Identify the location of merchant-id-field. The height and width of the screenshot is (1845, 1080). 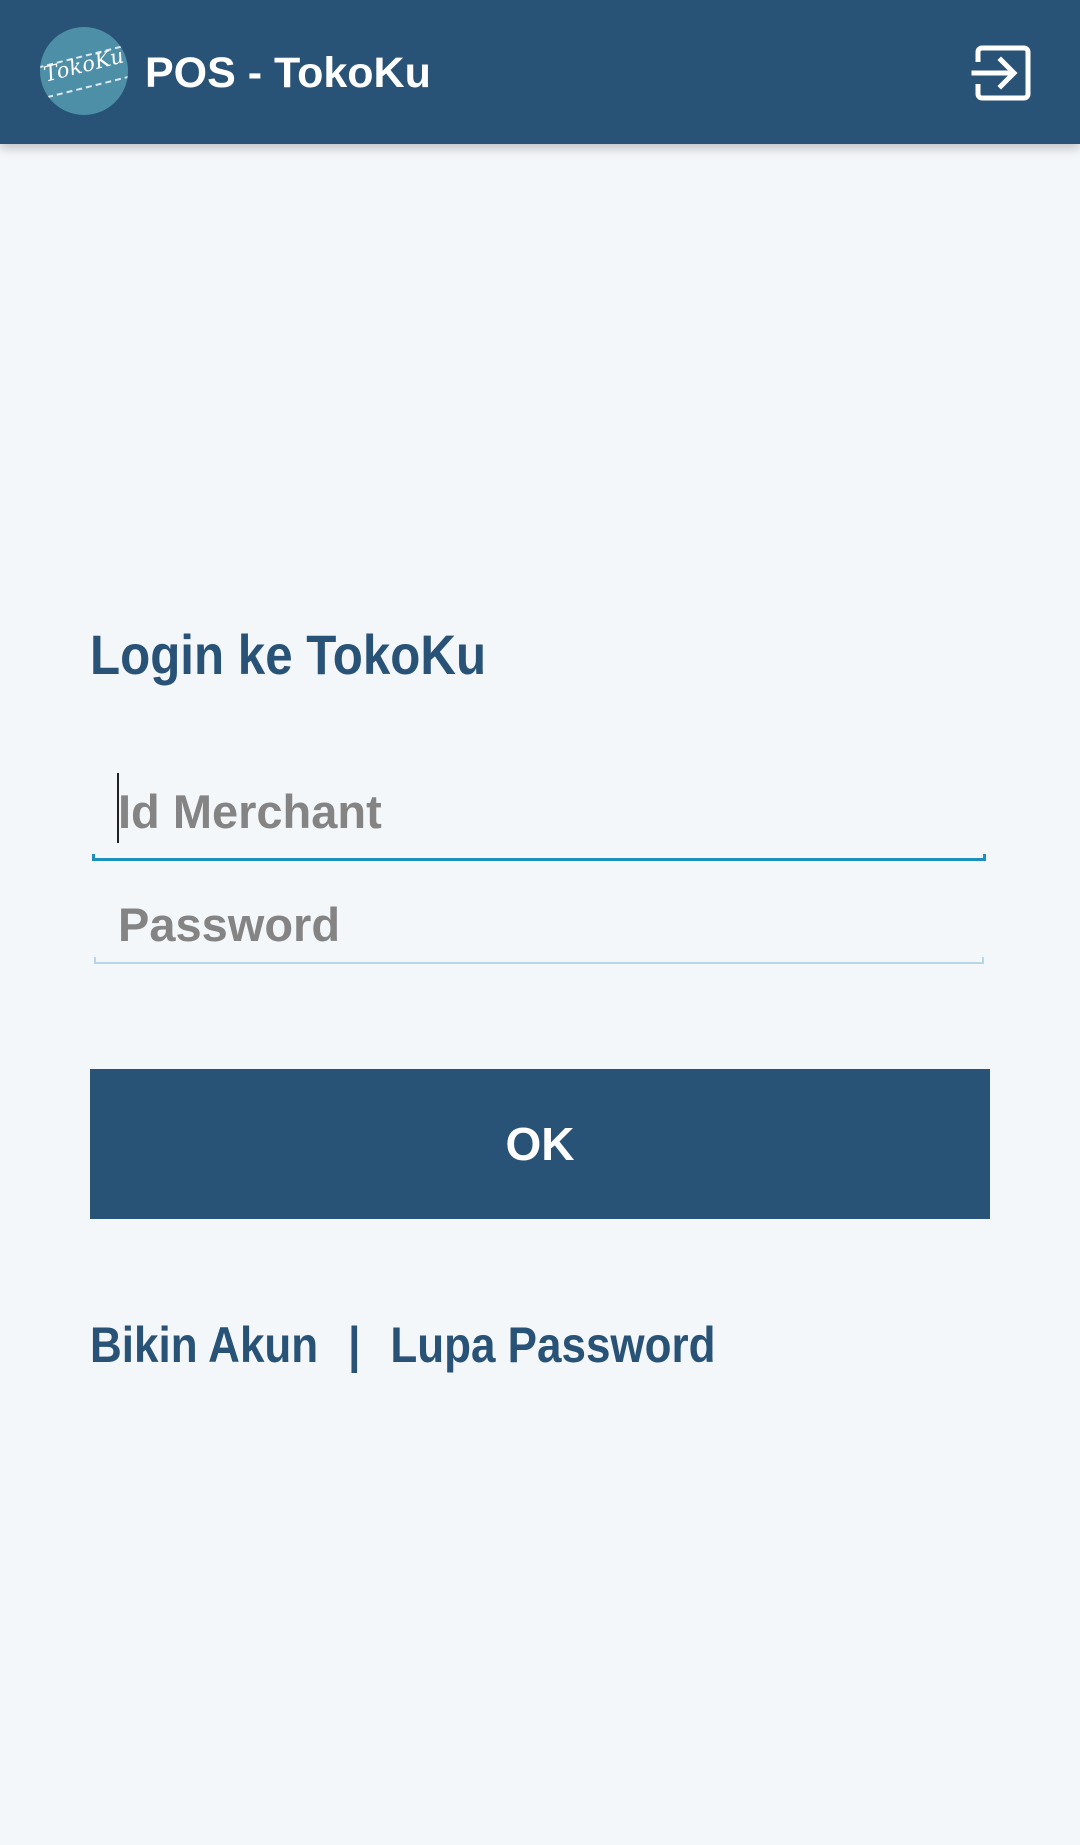
(539, 811).